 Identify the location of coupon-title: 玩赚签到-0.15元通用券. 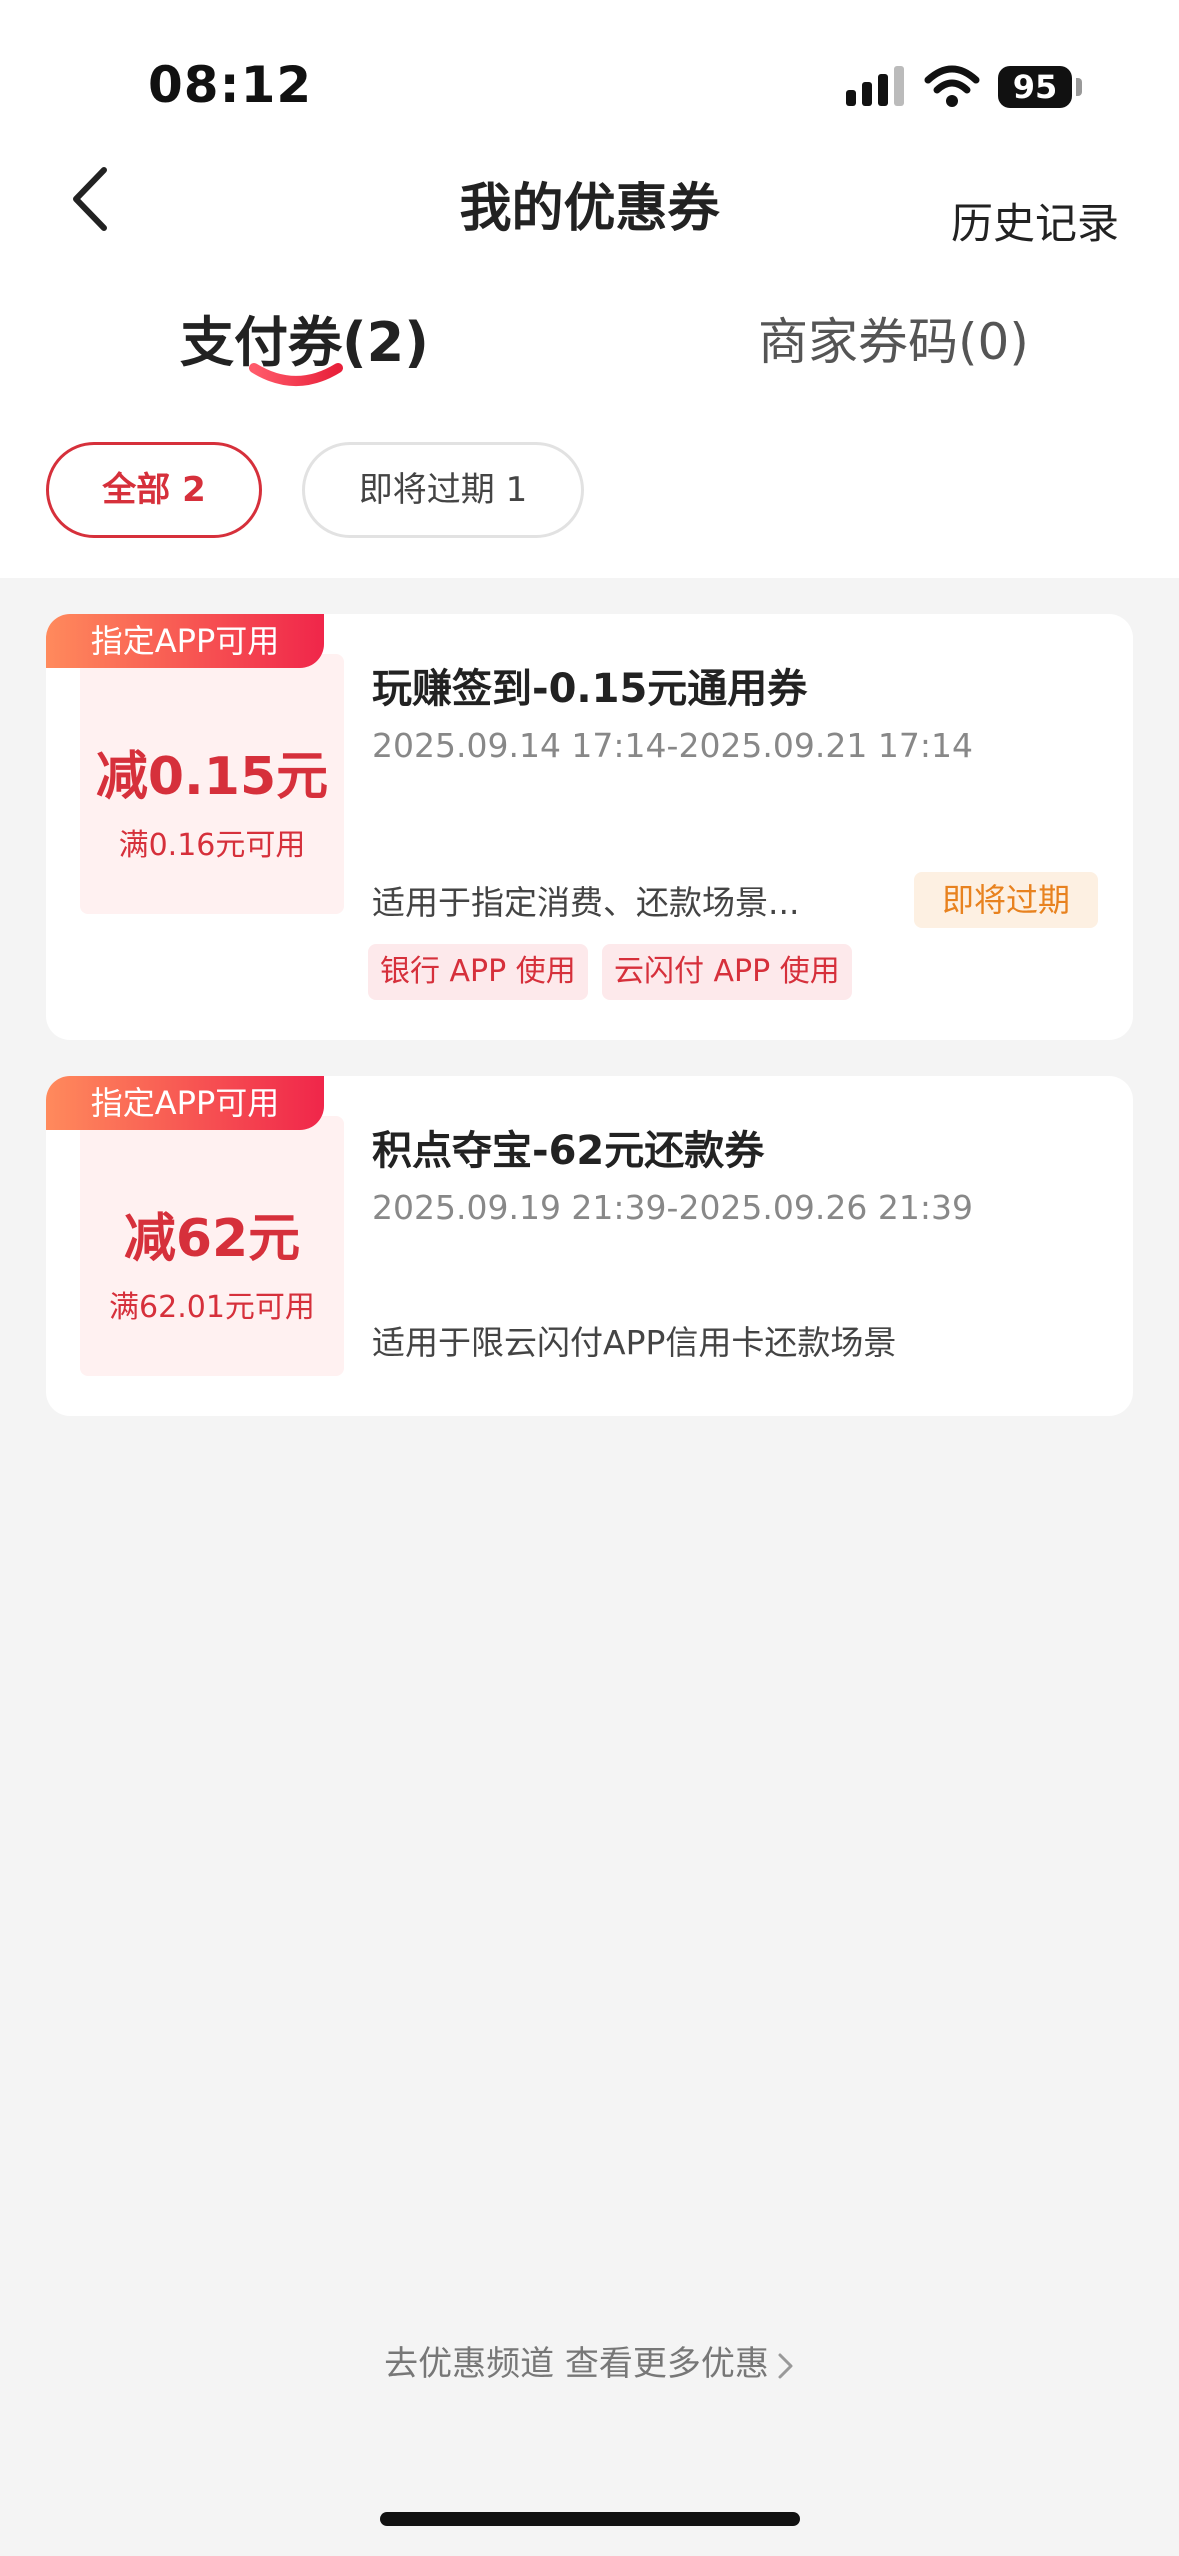
(590, 689).